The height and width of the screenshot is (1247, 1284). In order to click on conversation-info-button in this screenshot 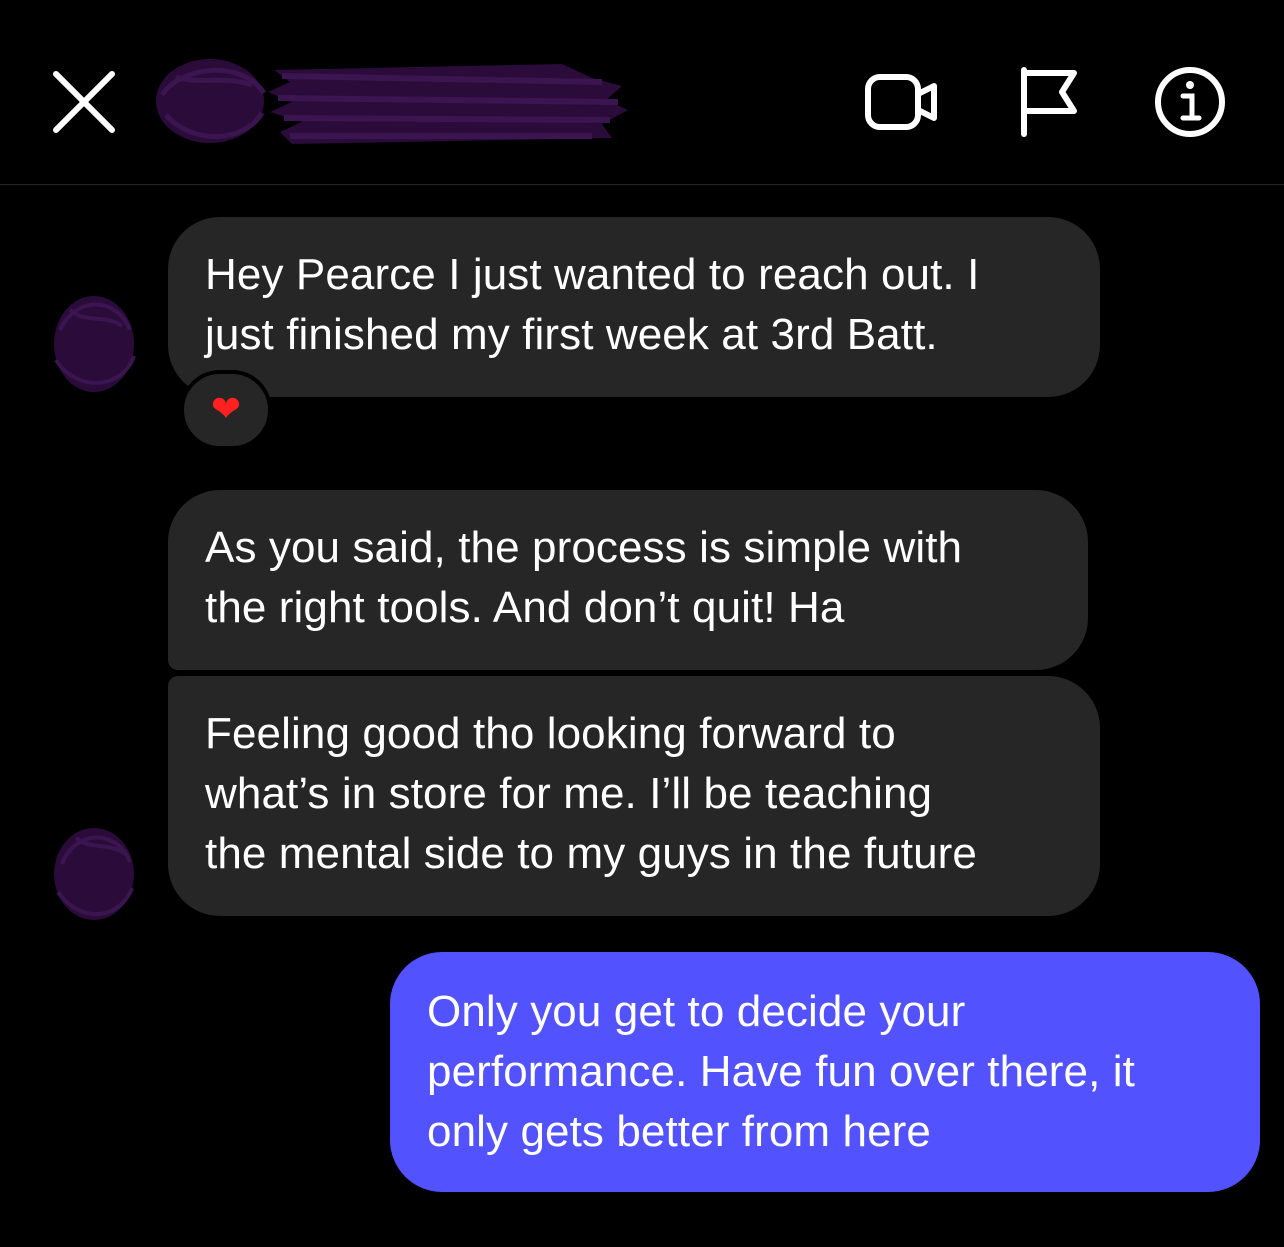, I will do `click(1190, 102)`.